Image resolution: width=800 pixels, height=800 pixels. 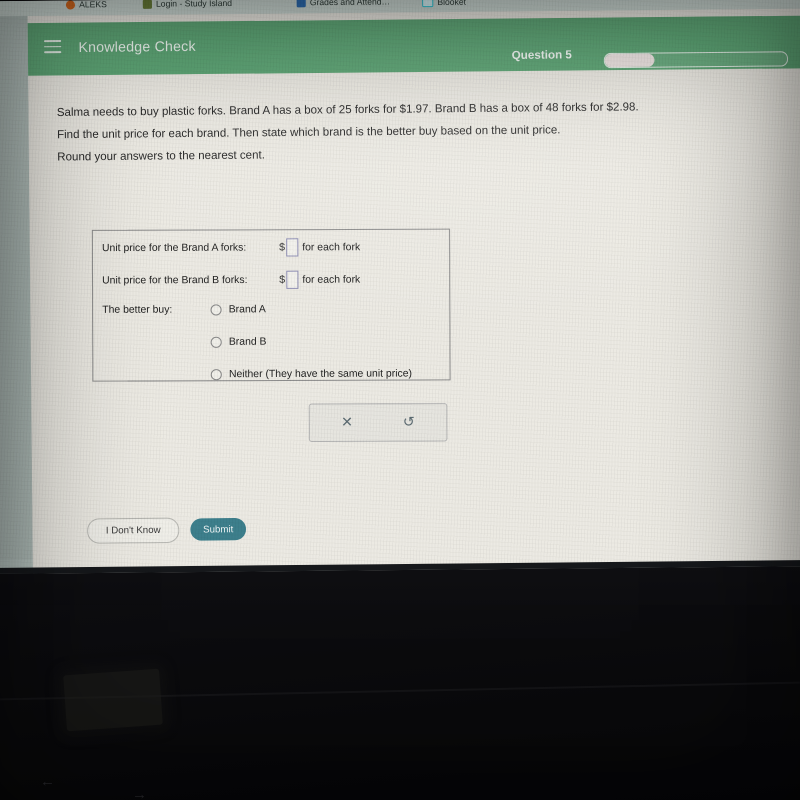 I want to click on left-arrow-key: ←, so click(x=47, y=781).